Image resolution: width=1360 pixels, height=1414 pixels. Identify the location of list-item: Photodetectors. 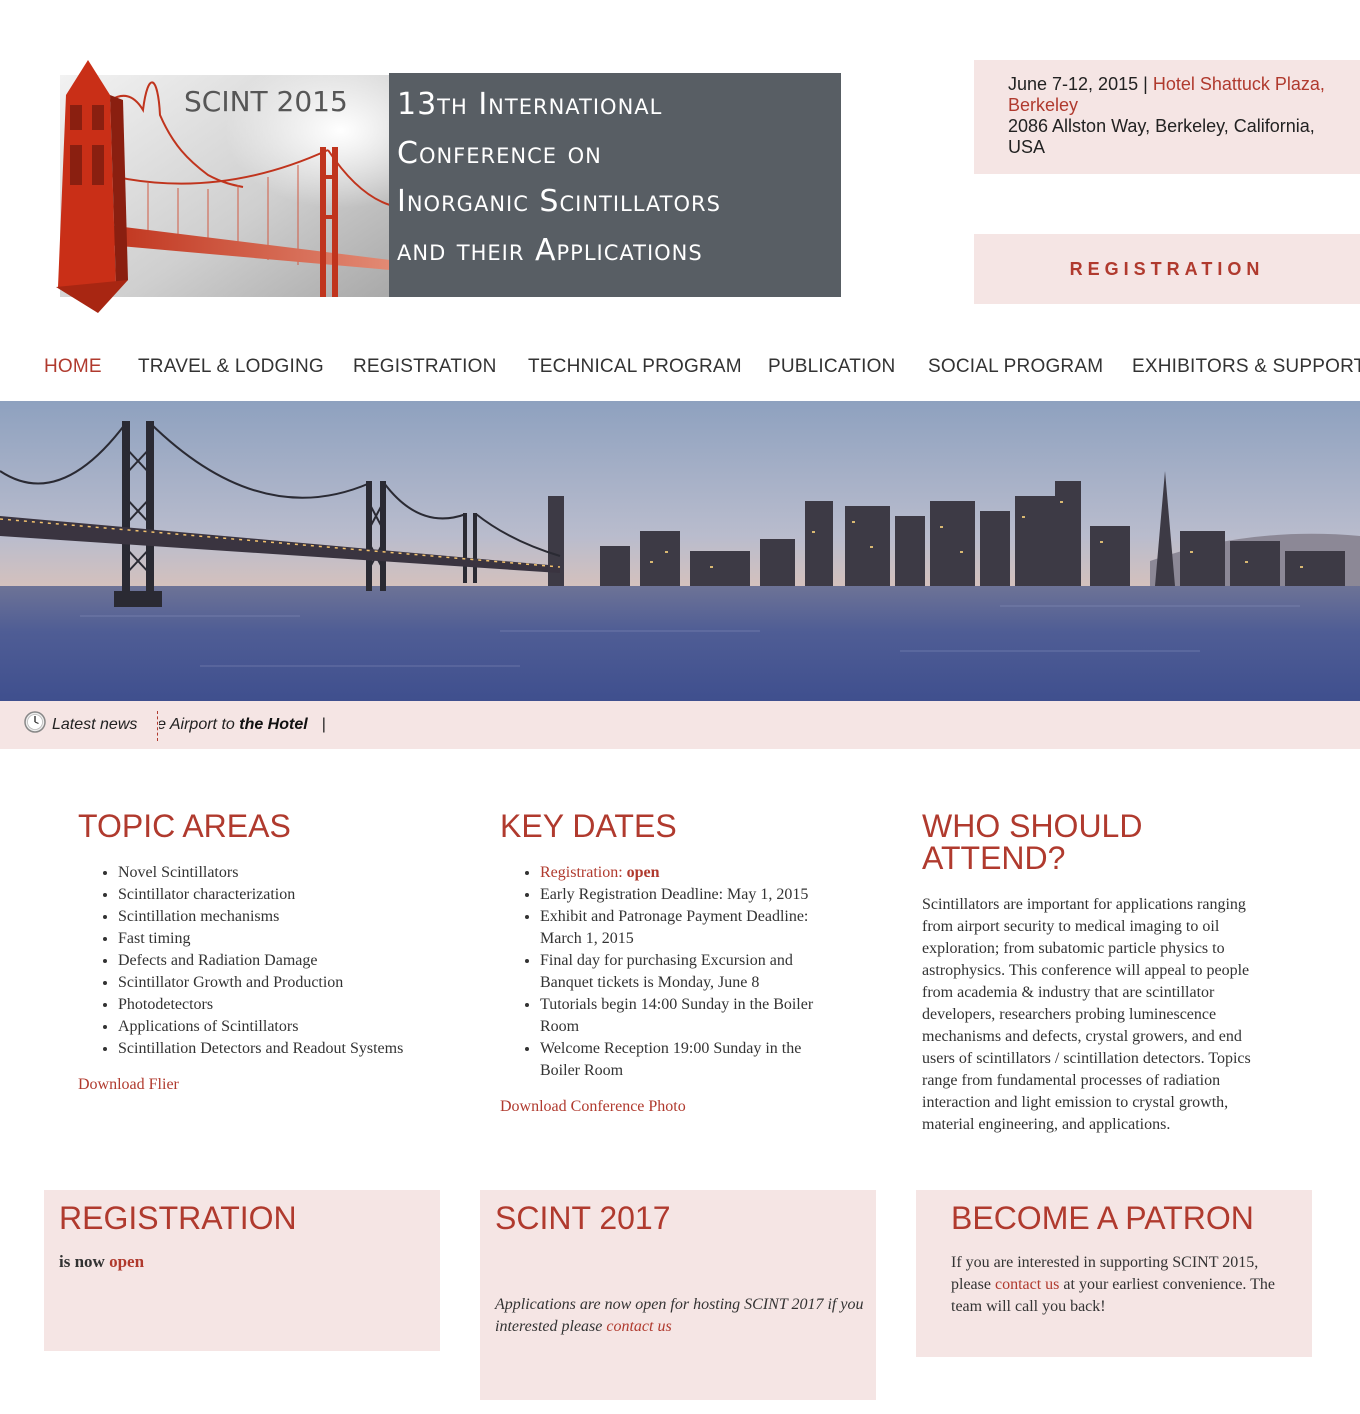
(268, 1005).